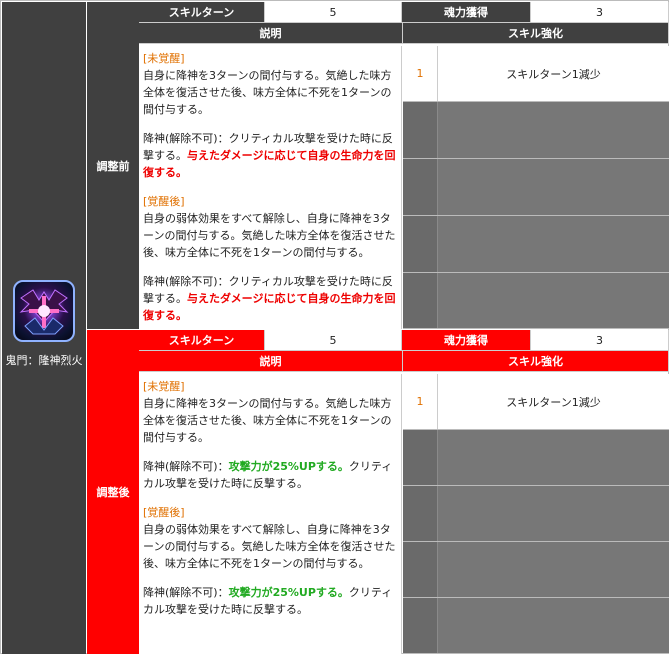 The image size is (669, 654). What do you see at coordinates (44, 311) in the screenshot?
I see `character-skill-icon` at bounding box center [44, 311].